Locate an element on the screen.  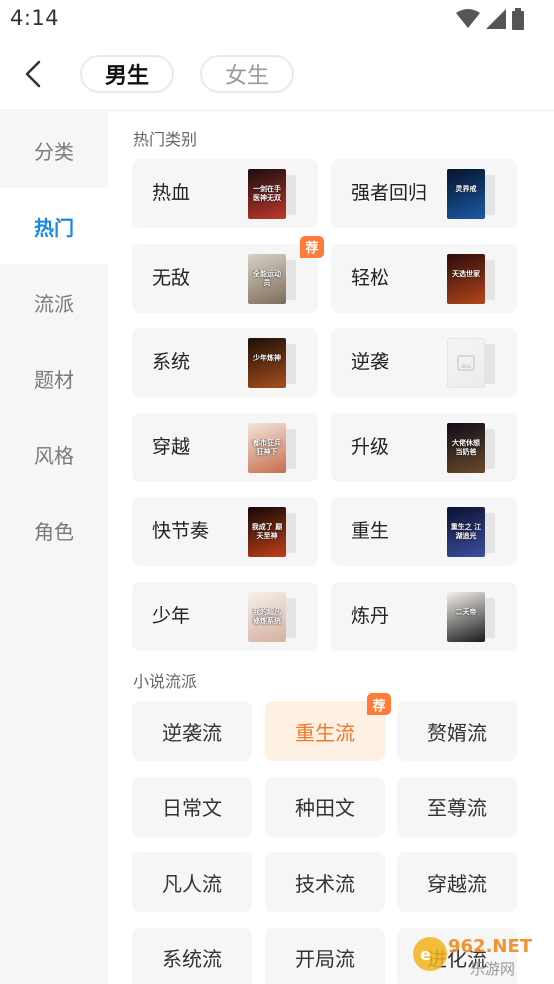
svg-text: e is located at coordinates (425, 954).